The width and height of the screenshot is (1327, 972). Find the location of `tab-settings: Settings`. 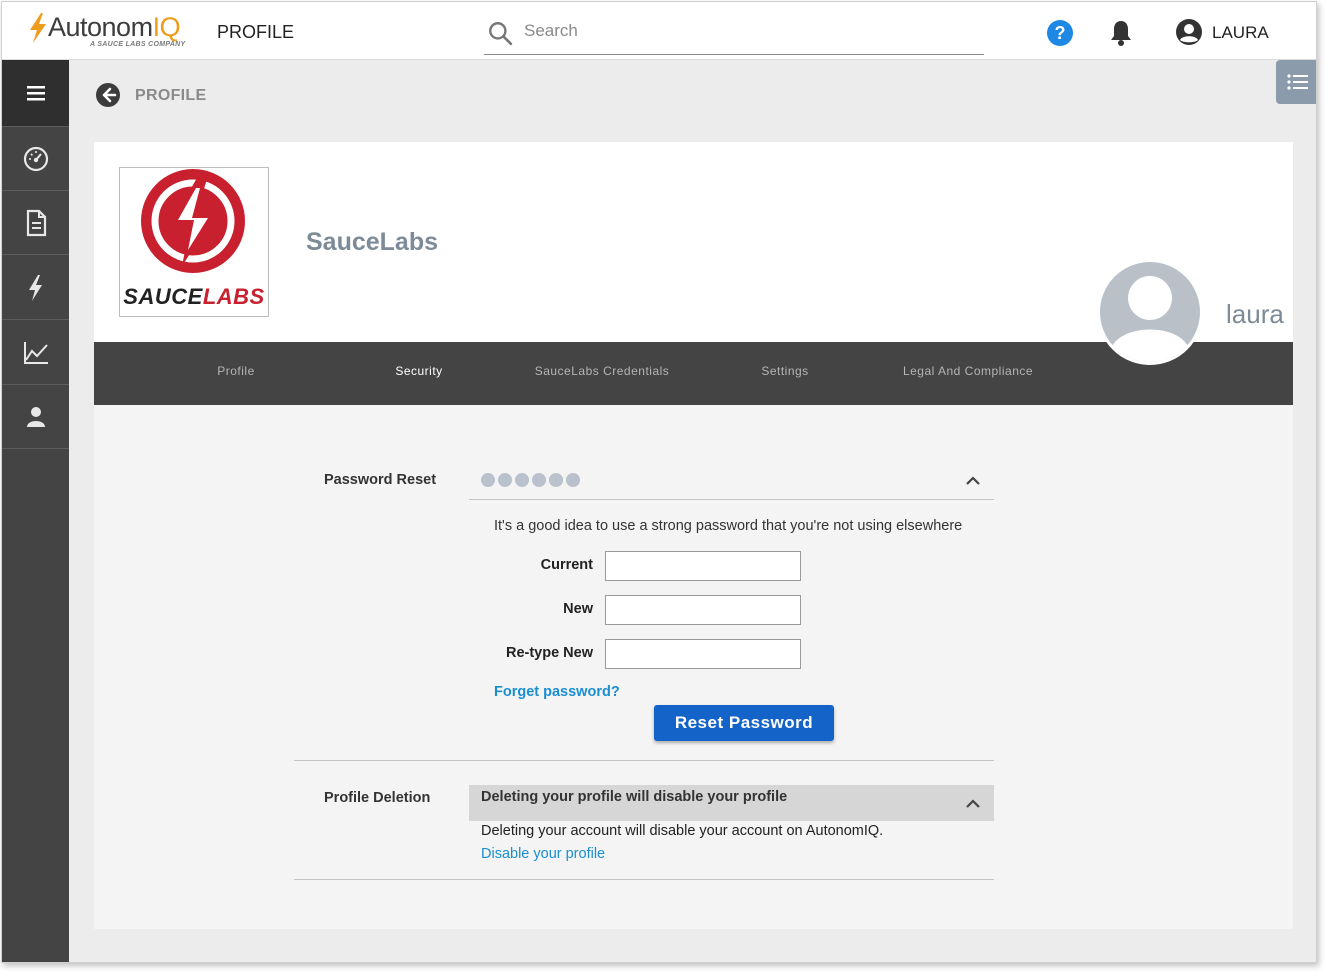

tab-settings: Settings is located at coordinates (785, 371).